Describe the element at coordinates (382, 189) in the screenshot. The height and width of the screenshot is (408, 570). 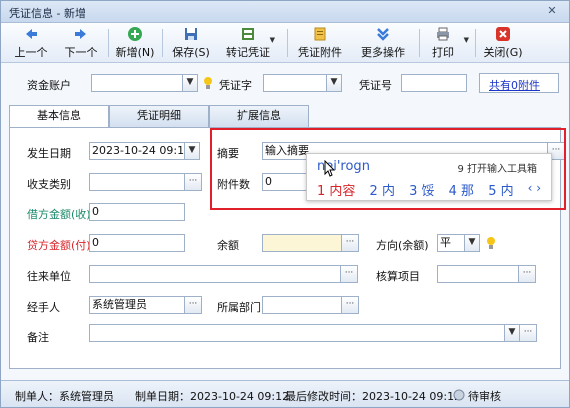
I see `ime-candidate: 2 内` at that location.